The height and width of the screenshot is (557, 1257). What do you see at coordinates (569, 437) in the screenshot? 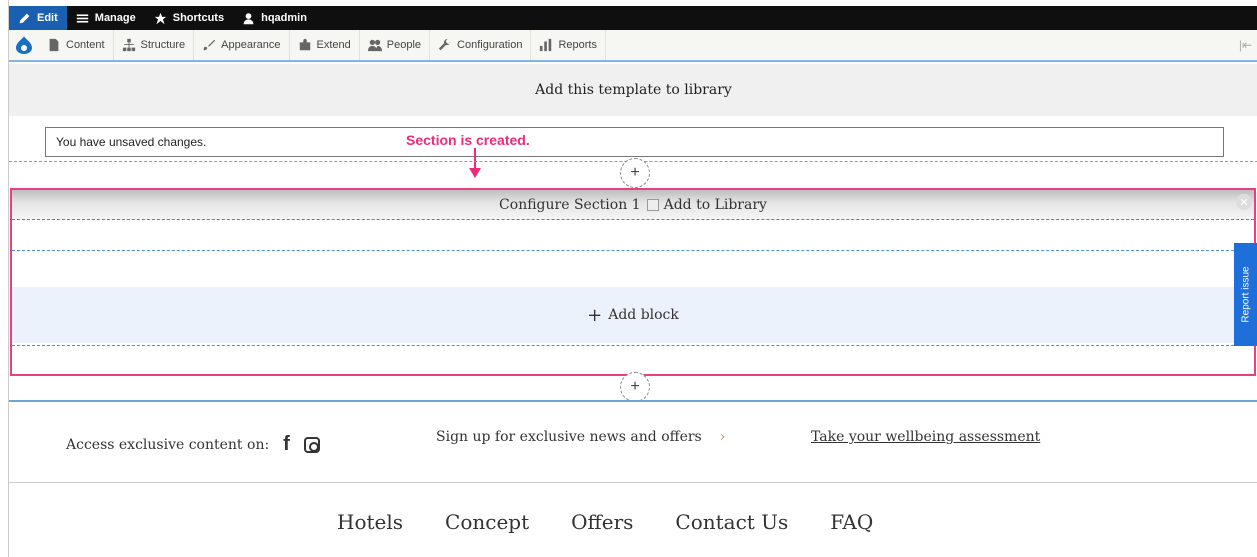
I see `signup-text: Sign up for exclusive news and offers` at bounding box center [569, 437].